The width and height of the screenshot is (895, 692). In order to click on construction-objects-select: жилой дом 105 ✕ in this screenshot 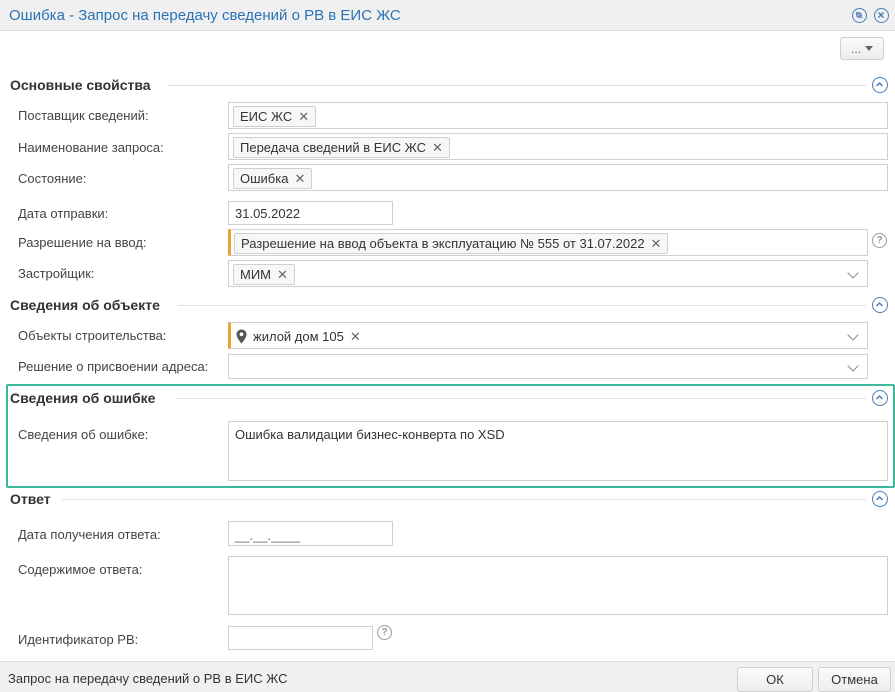, I will do `click(548, 335)`.